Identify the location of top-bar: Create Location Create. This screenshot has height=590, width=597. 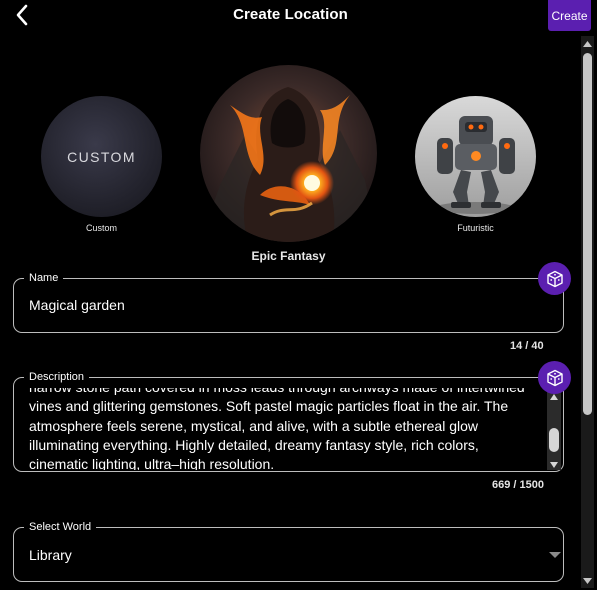
(295, 16).